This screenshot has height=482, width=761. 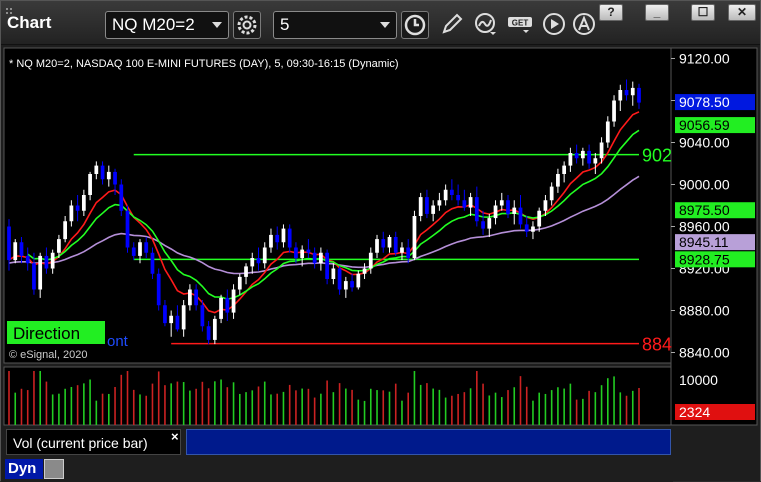 What do you see at coordinates (29, 22) in the screenshot?
I see `window-title: Chart` at bounding box center [29, 22].